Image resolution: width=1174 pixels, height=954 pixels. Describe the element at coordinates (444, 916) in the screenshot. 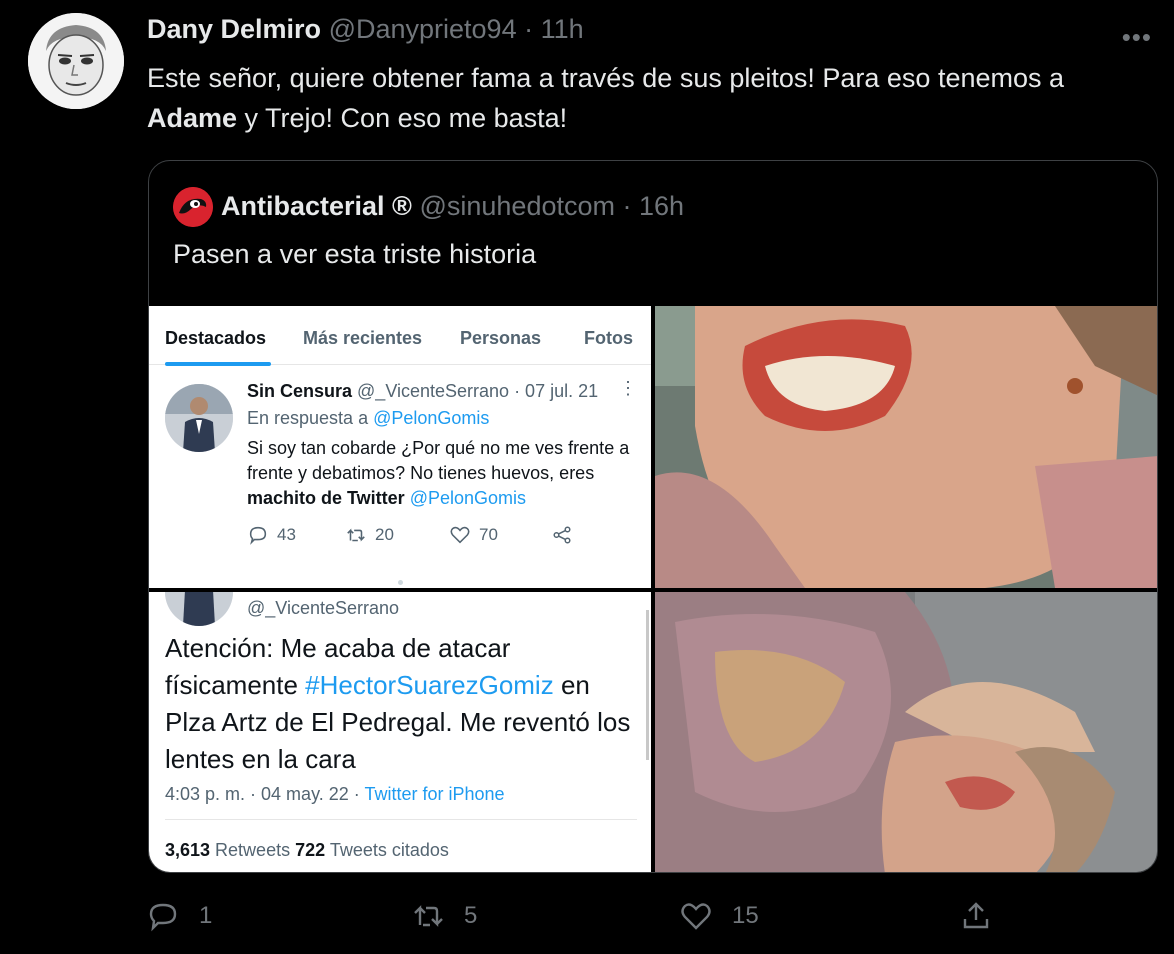

I see `retweet-button: 5` at that location.